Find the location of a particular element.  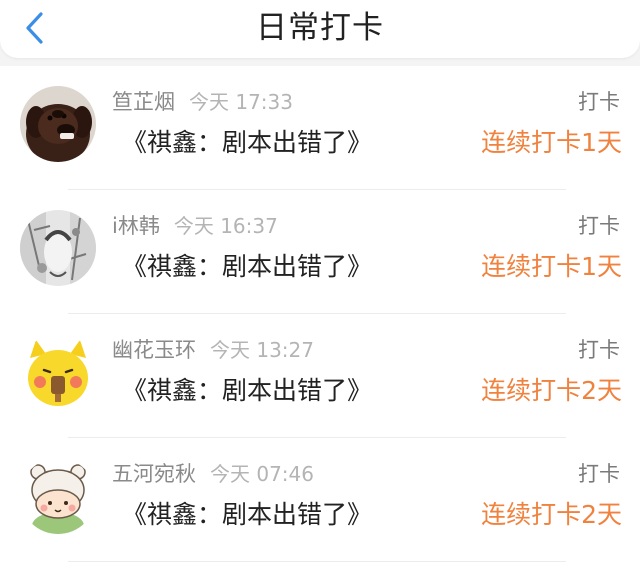

checkin-time: 今天 16:37 is located at coordinates (225, 226).